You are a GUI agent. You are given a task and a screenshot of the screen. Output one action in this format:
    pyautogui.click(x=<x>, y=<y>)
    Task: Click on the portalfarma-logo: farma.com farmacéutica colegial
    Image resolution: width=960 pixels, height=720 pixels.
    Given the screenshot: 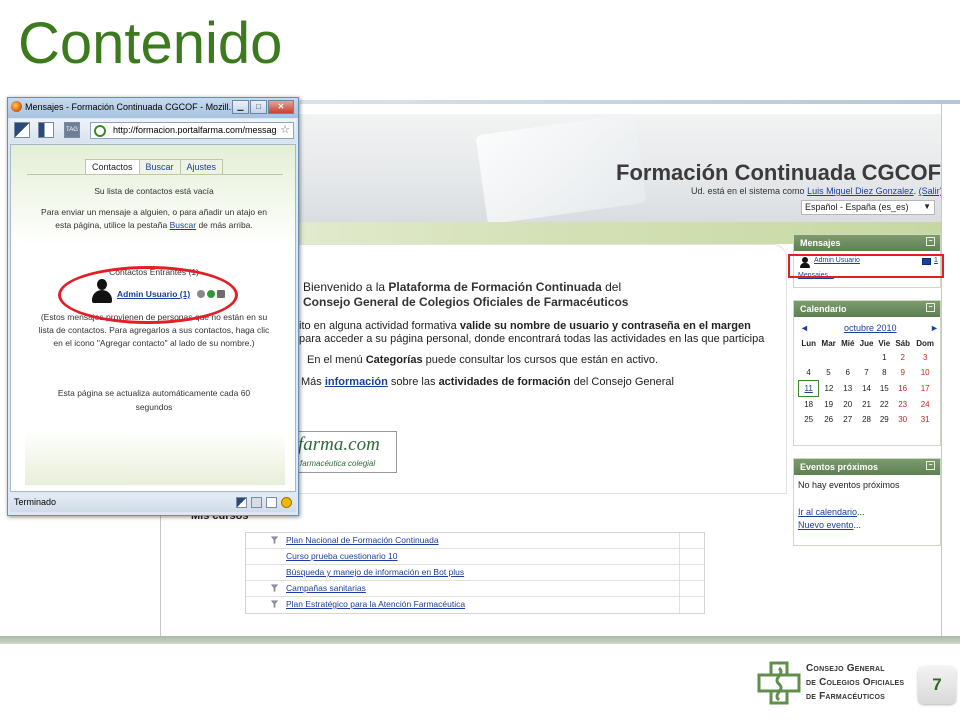 What is the action you would take?
    pyautogui.click(x=345, y=452)
    